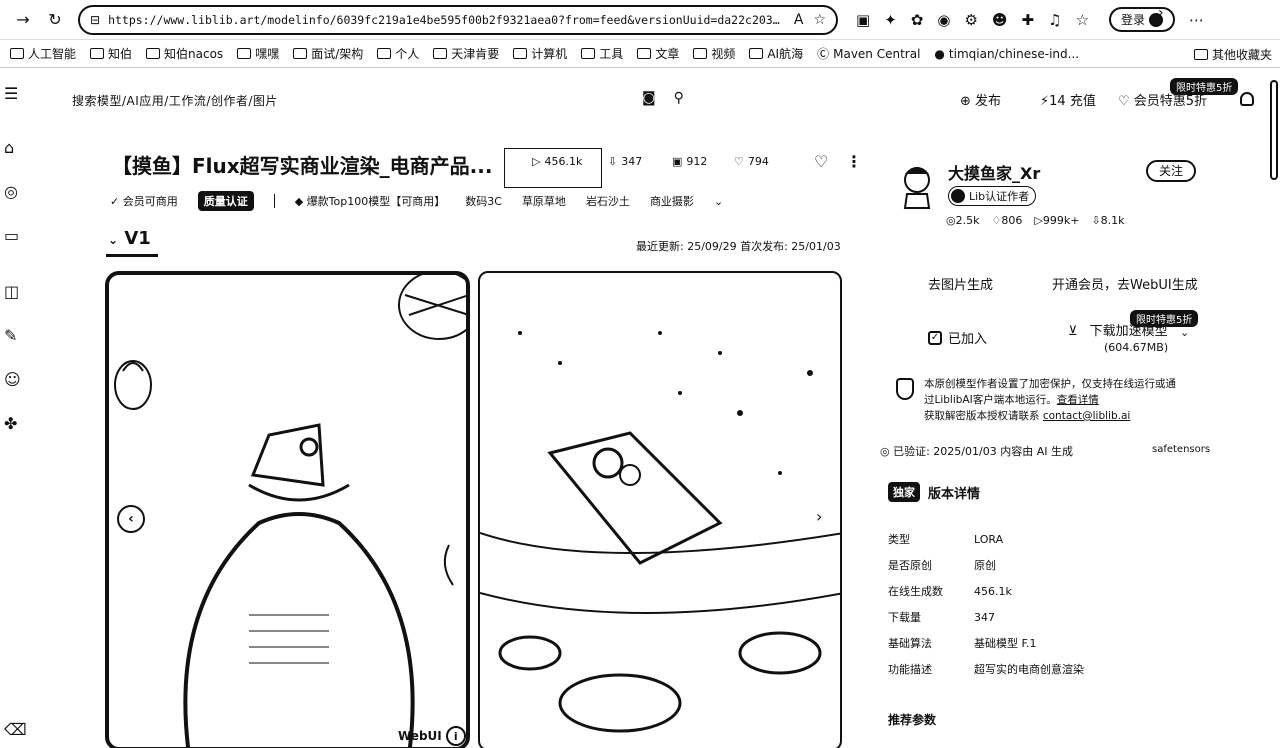  What do you see at coordinates (15, 729) in the screenshot?
I see `trash-icon: ⌫` at bounding box center [15, 729].